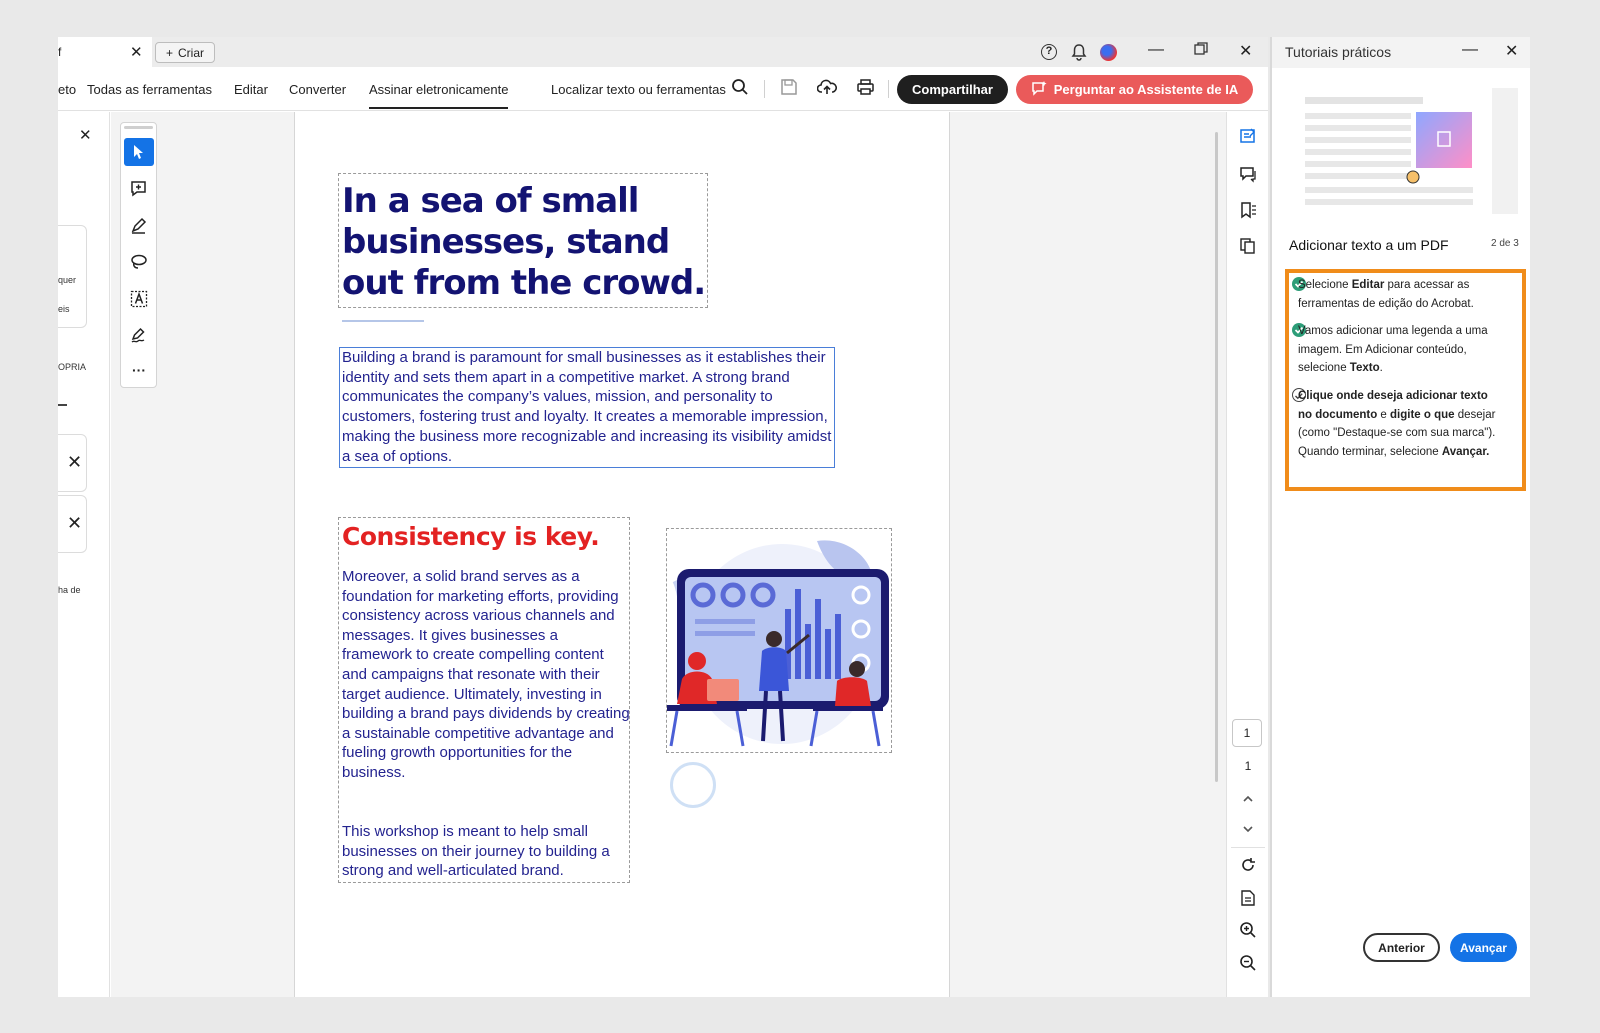 This screenshot has width=1600, height=1033. What do you see at coordinates (1338, 52) in the screenshot?
I see `tutorial-panel-title: Tutoriais práticos` at bounding box center [1338, 52].